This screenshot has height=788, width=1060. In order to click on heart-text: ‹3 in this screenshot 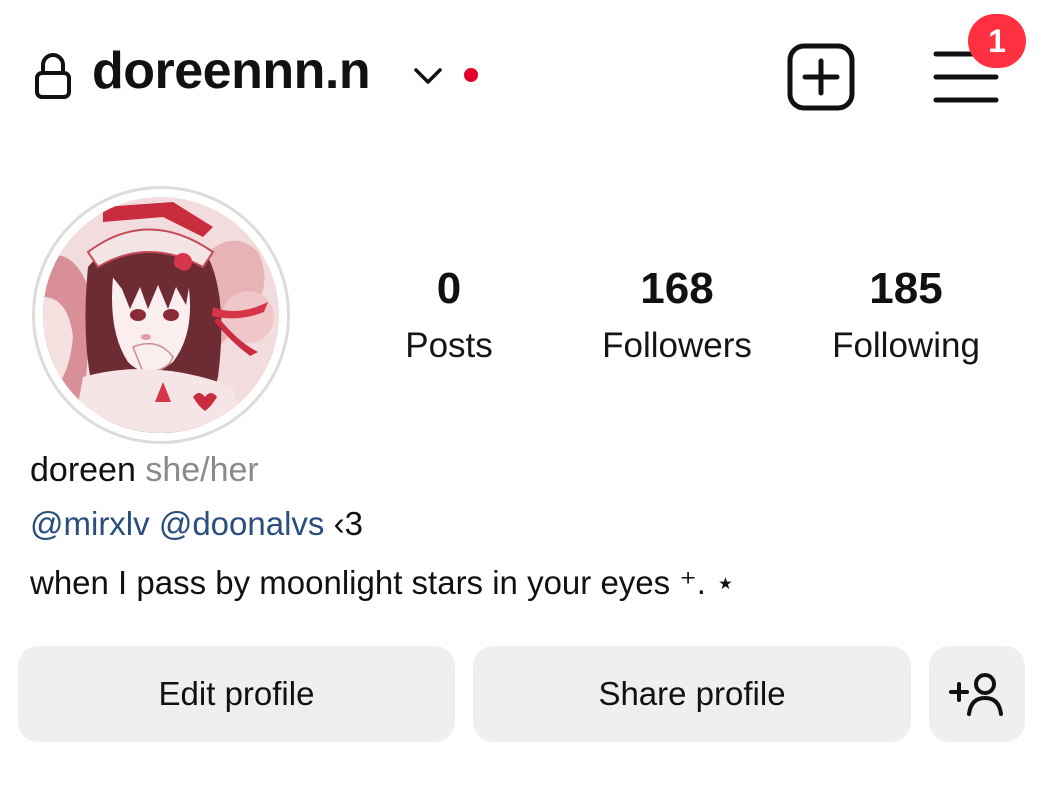, I will do `click(348, 523)`.